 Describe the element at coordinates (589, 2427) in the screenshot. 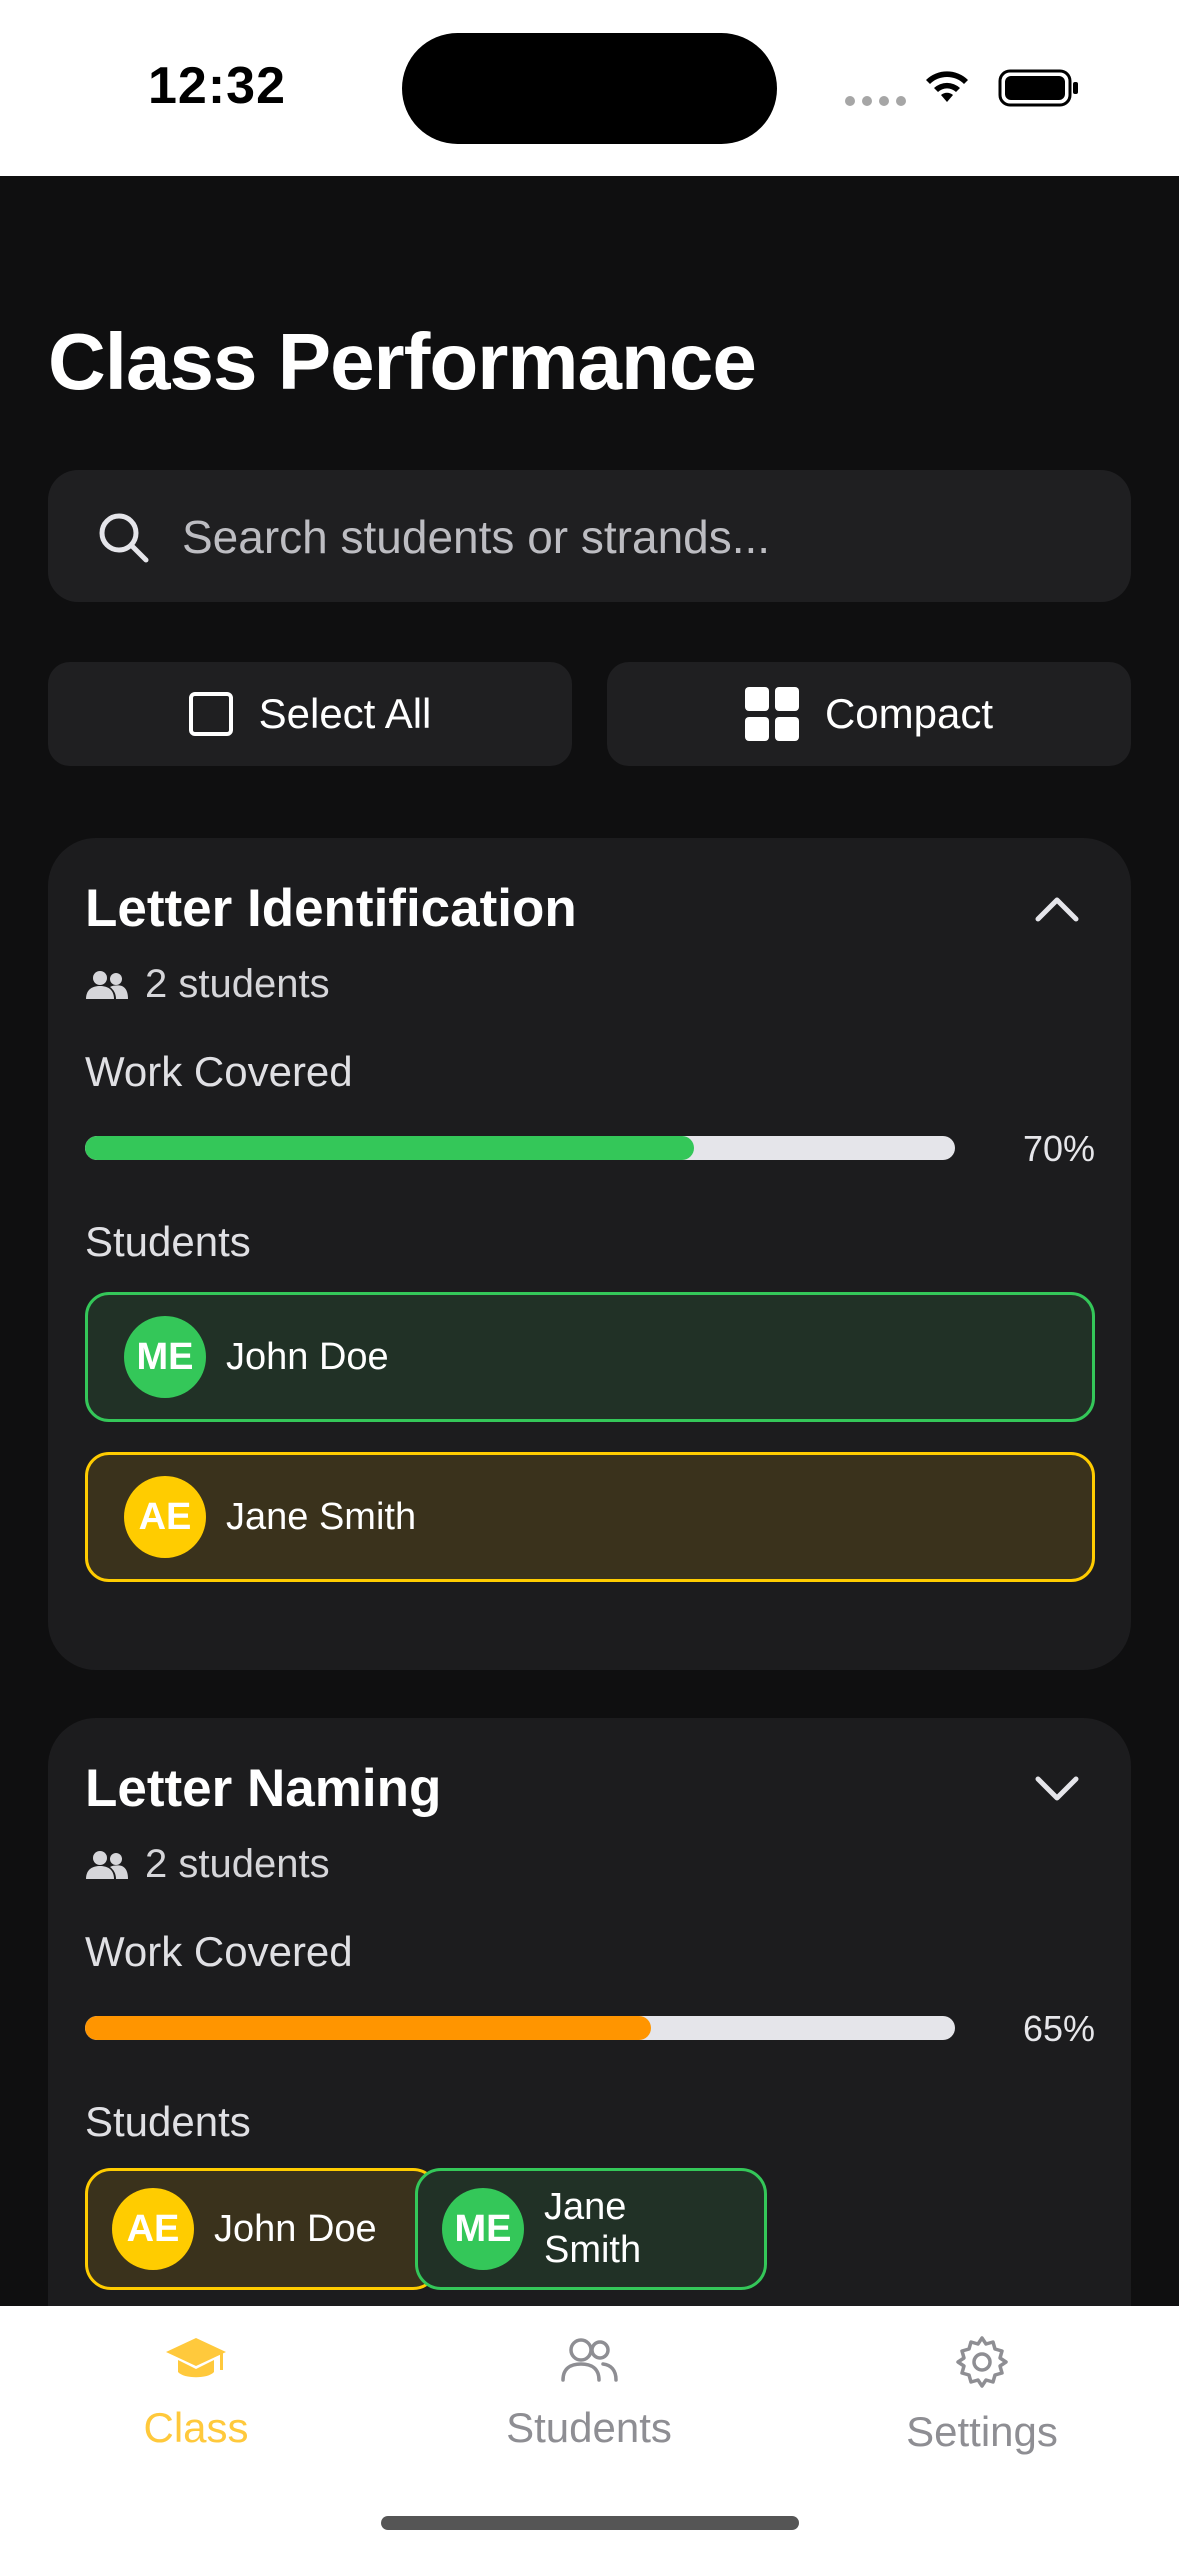

I see `tab-students-label: Students` at that location.